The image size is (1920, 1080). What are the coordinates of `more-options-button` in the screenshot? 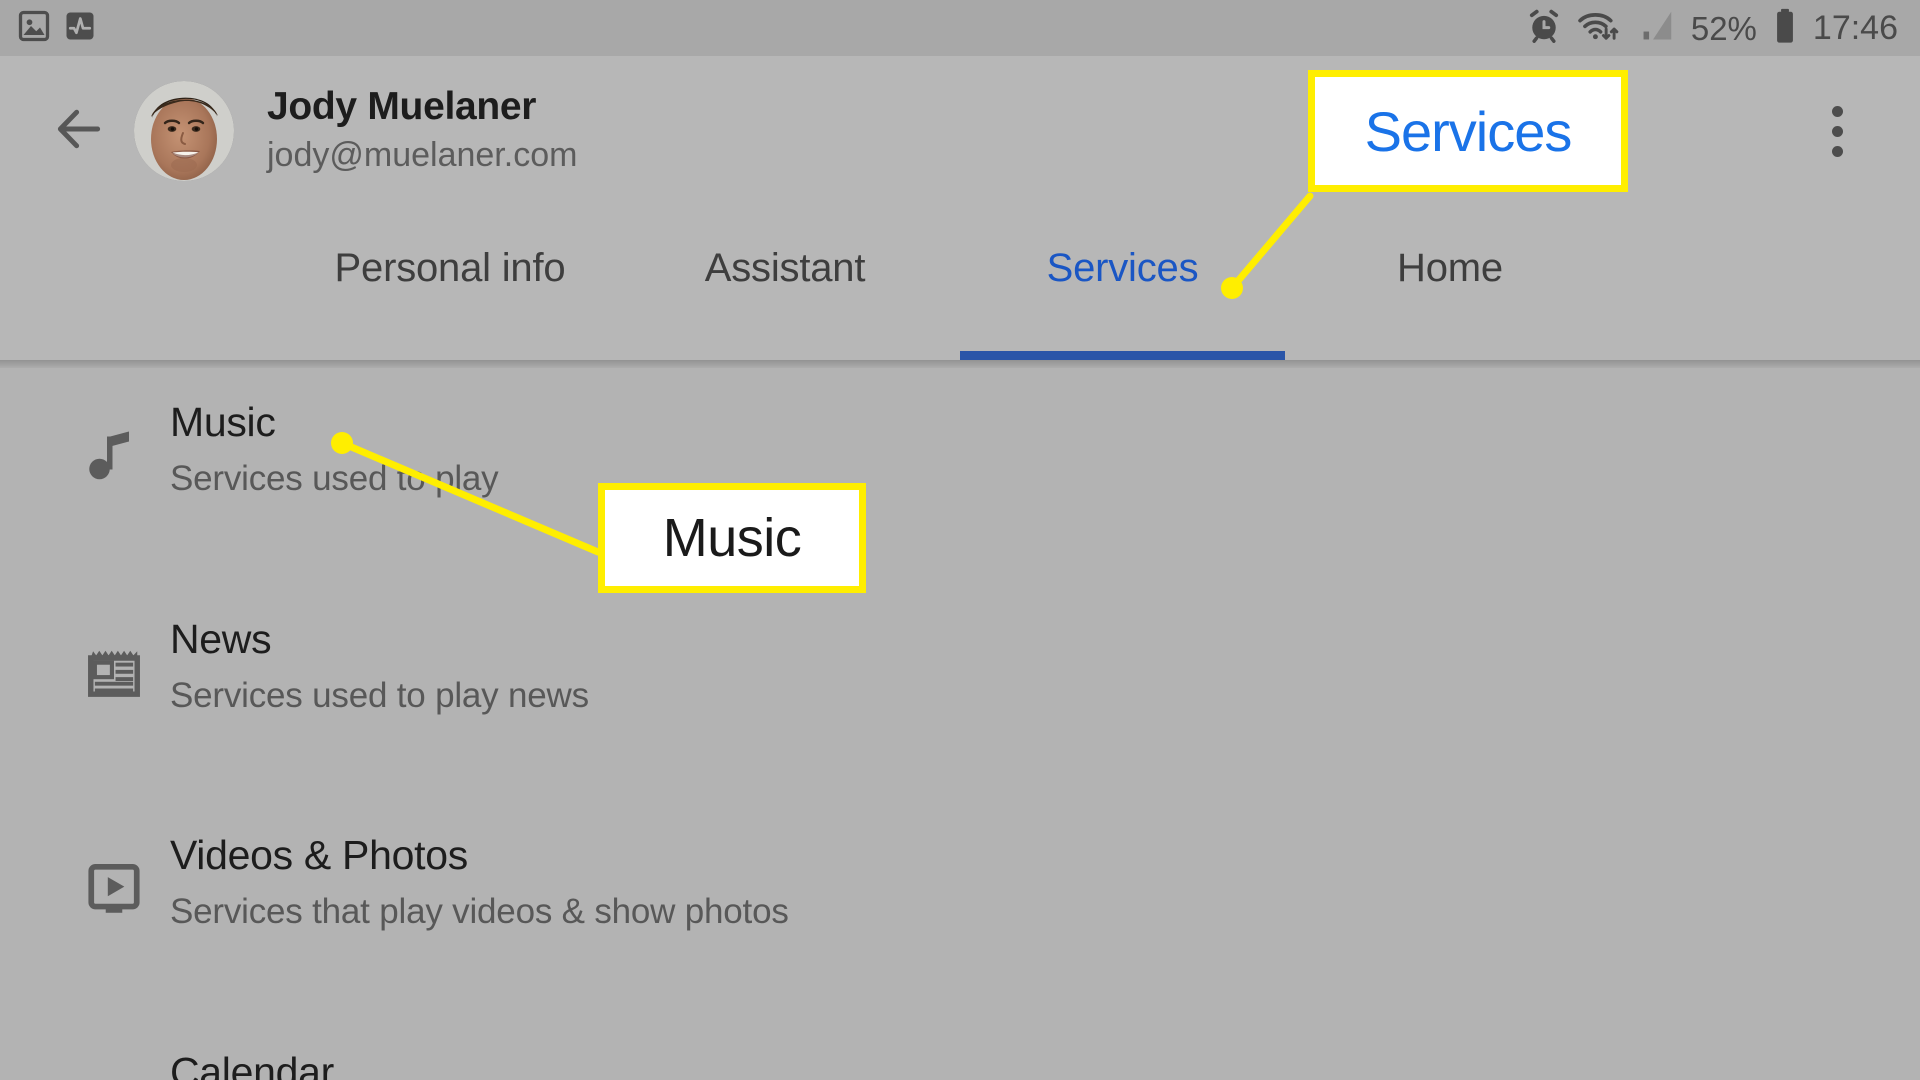 It's located at (1837, 131).